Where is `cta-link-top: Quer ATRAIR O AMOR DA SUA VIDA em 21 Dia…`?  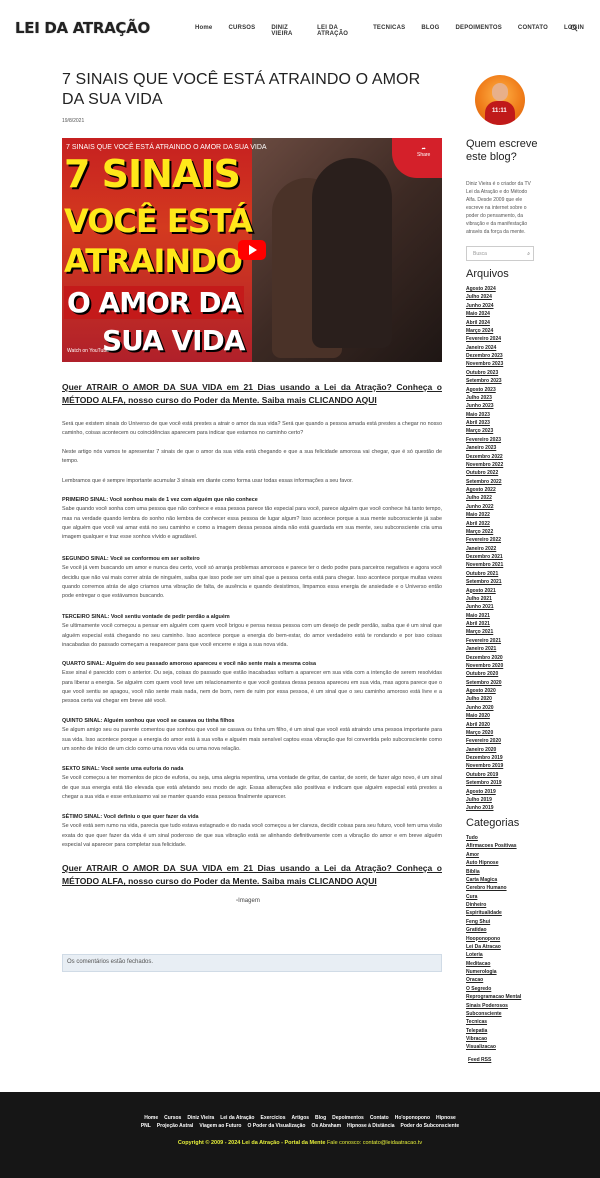 cta-link-top: Quer ATRAIR O AMOR DA SUA VIDA em 21 Dia… is located at coordinates (252, 394).